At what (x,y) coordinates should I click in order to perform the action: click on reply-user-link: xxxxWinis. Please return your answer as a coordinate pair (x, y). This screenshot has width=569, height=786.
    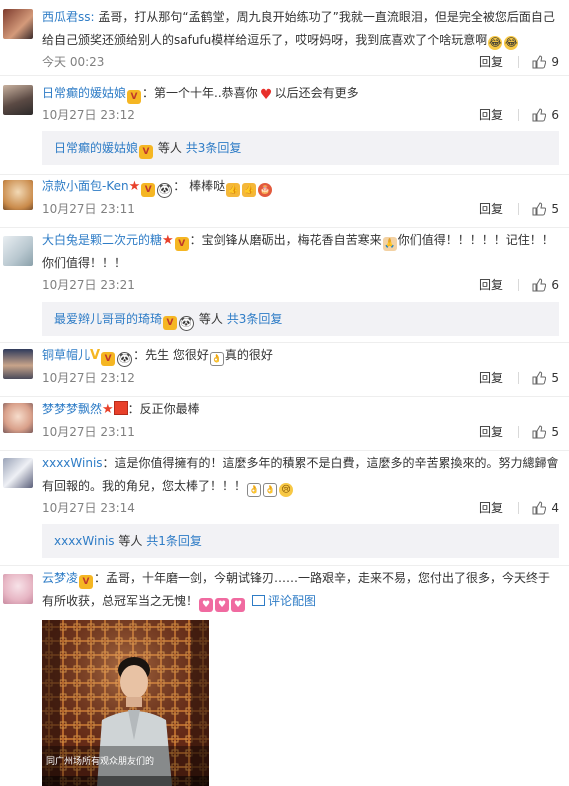
    Looking at the image, I should click on (84, 541).